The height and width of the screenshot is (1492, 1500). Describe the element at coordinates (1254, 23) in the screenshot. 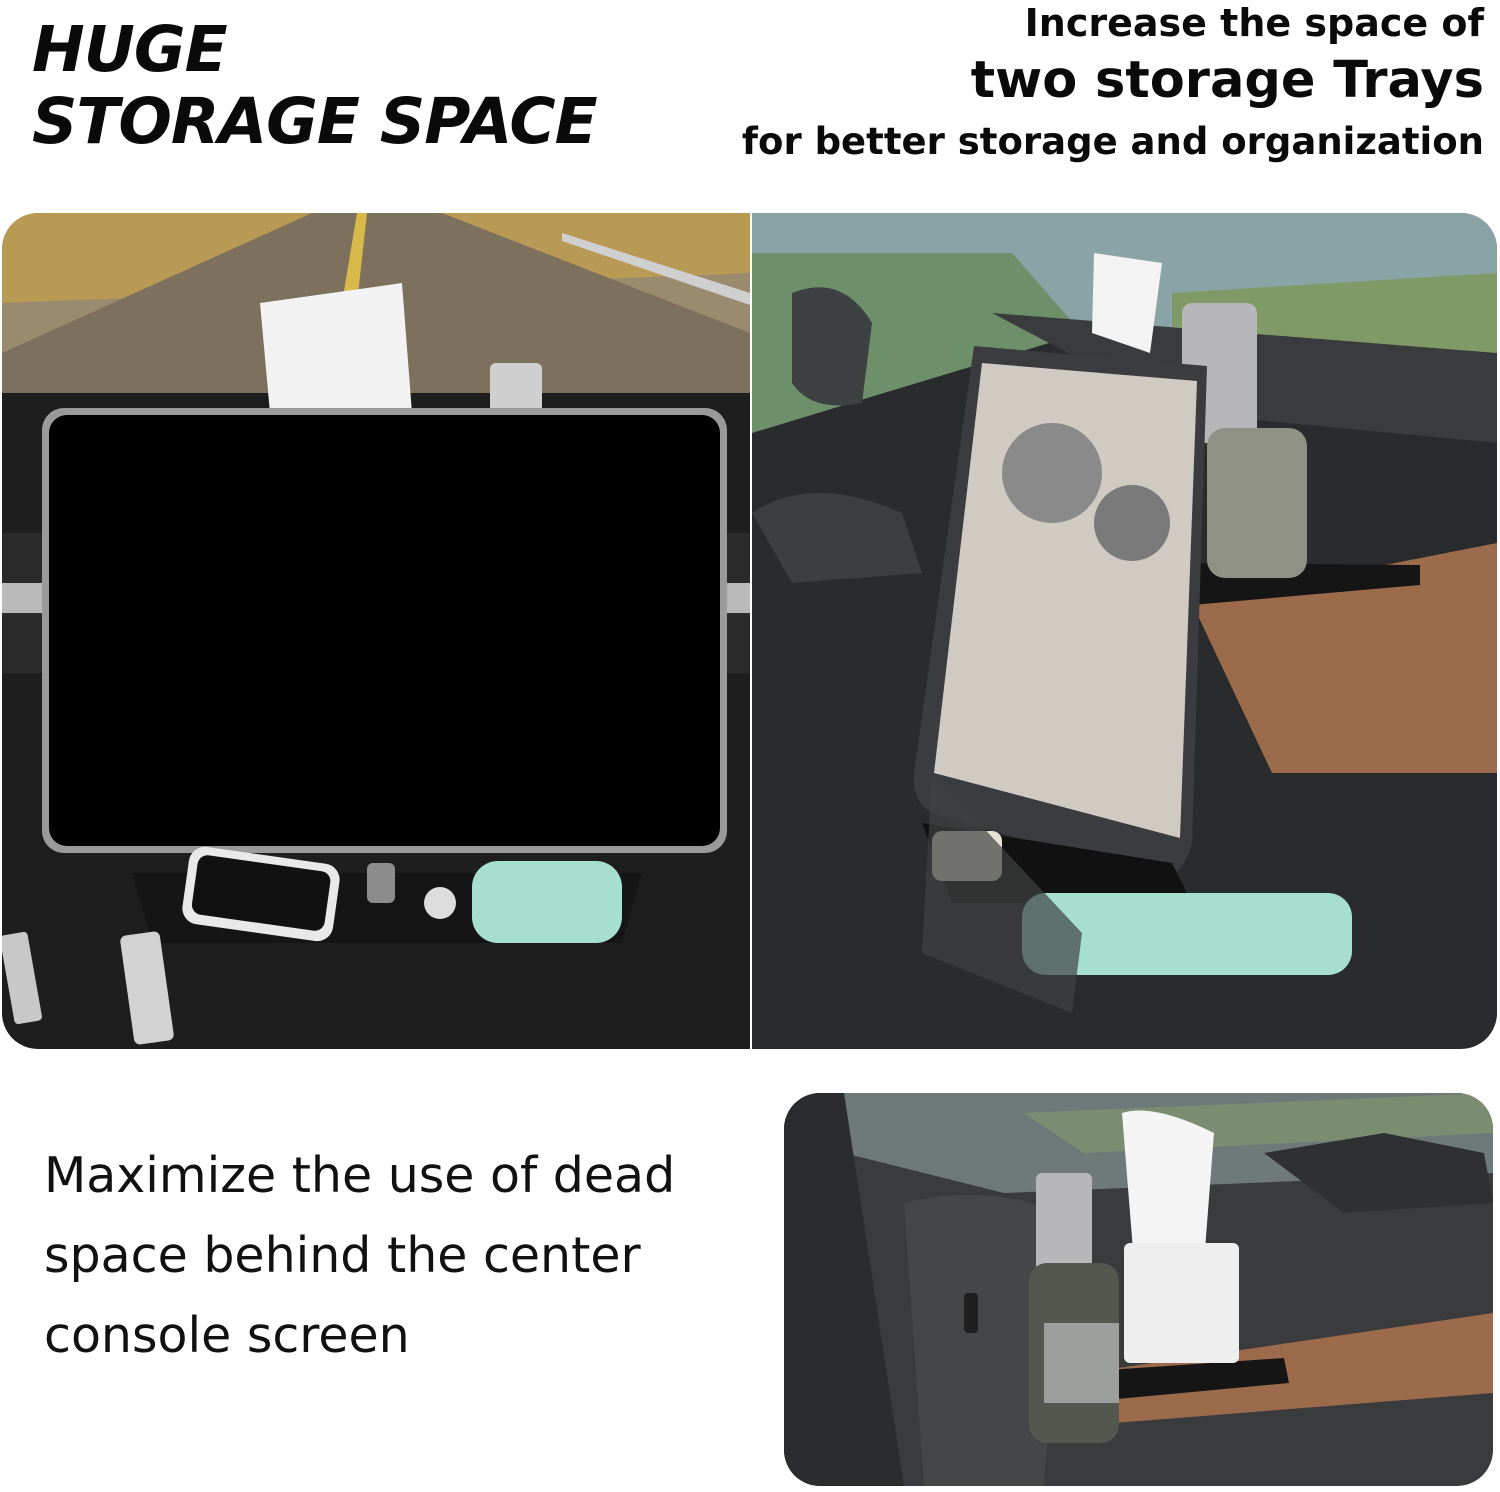

I see `tagline-line-1: Increase the space of` at that location.